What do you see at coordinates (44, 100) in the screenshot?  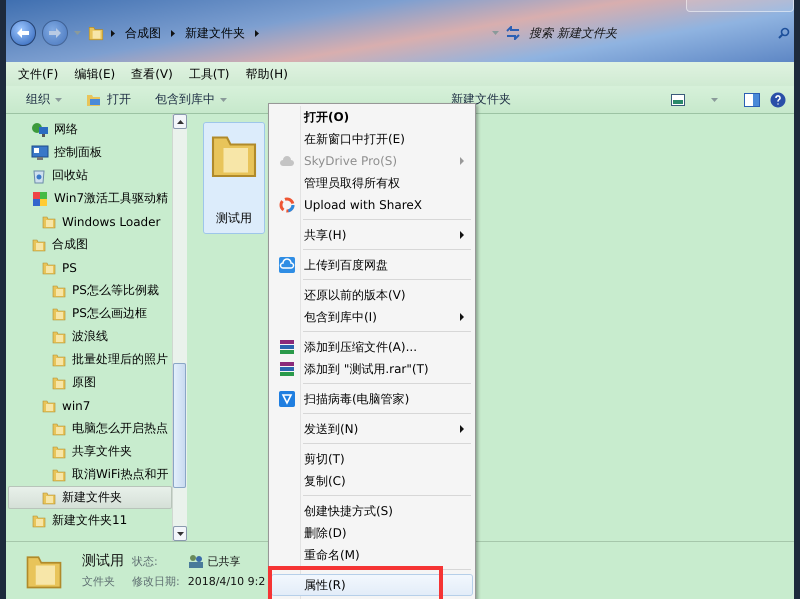 I see `toolbar-button: 组织` at bounding box center [44, 100].